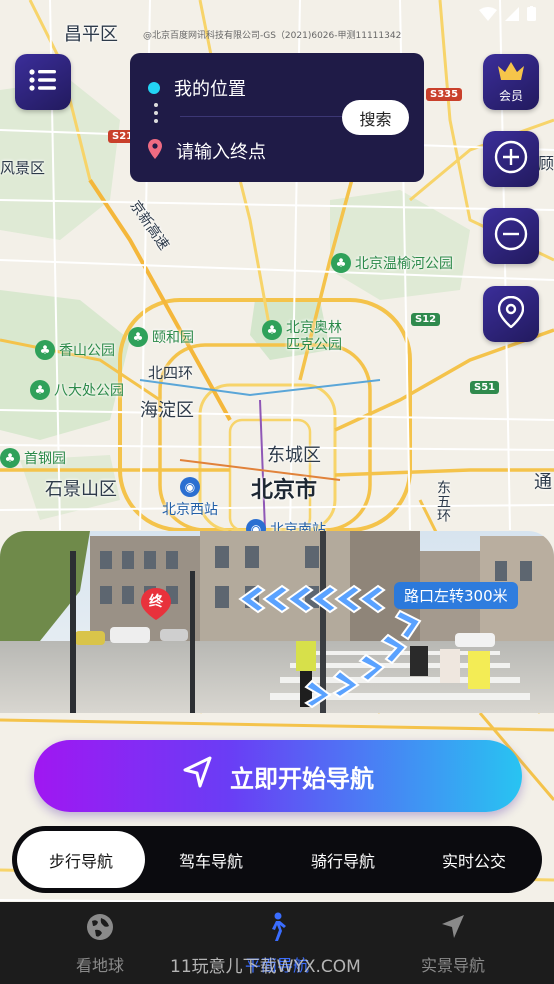 The height and width of the screenshot is (984, 554). I want to click on route-badge: S12, so click(426, 319).